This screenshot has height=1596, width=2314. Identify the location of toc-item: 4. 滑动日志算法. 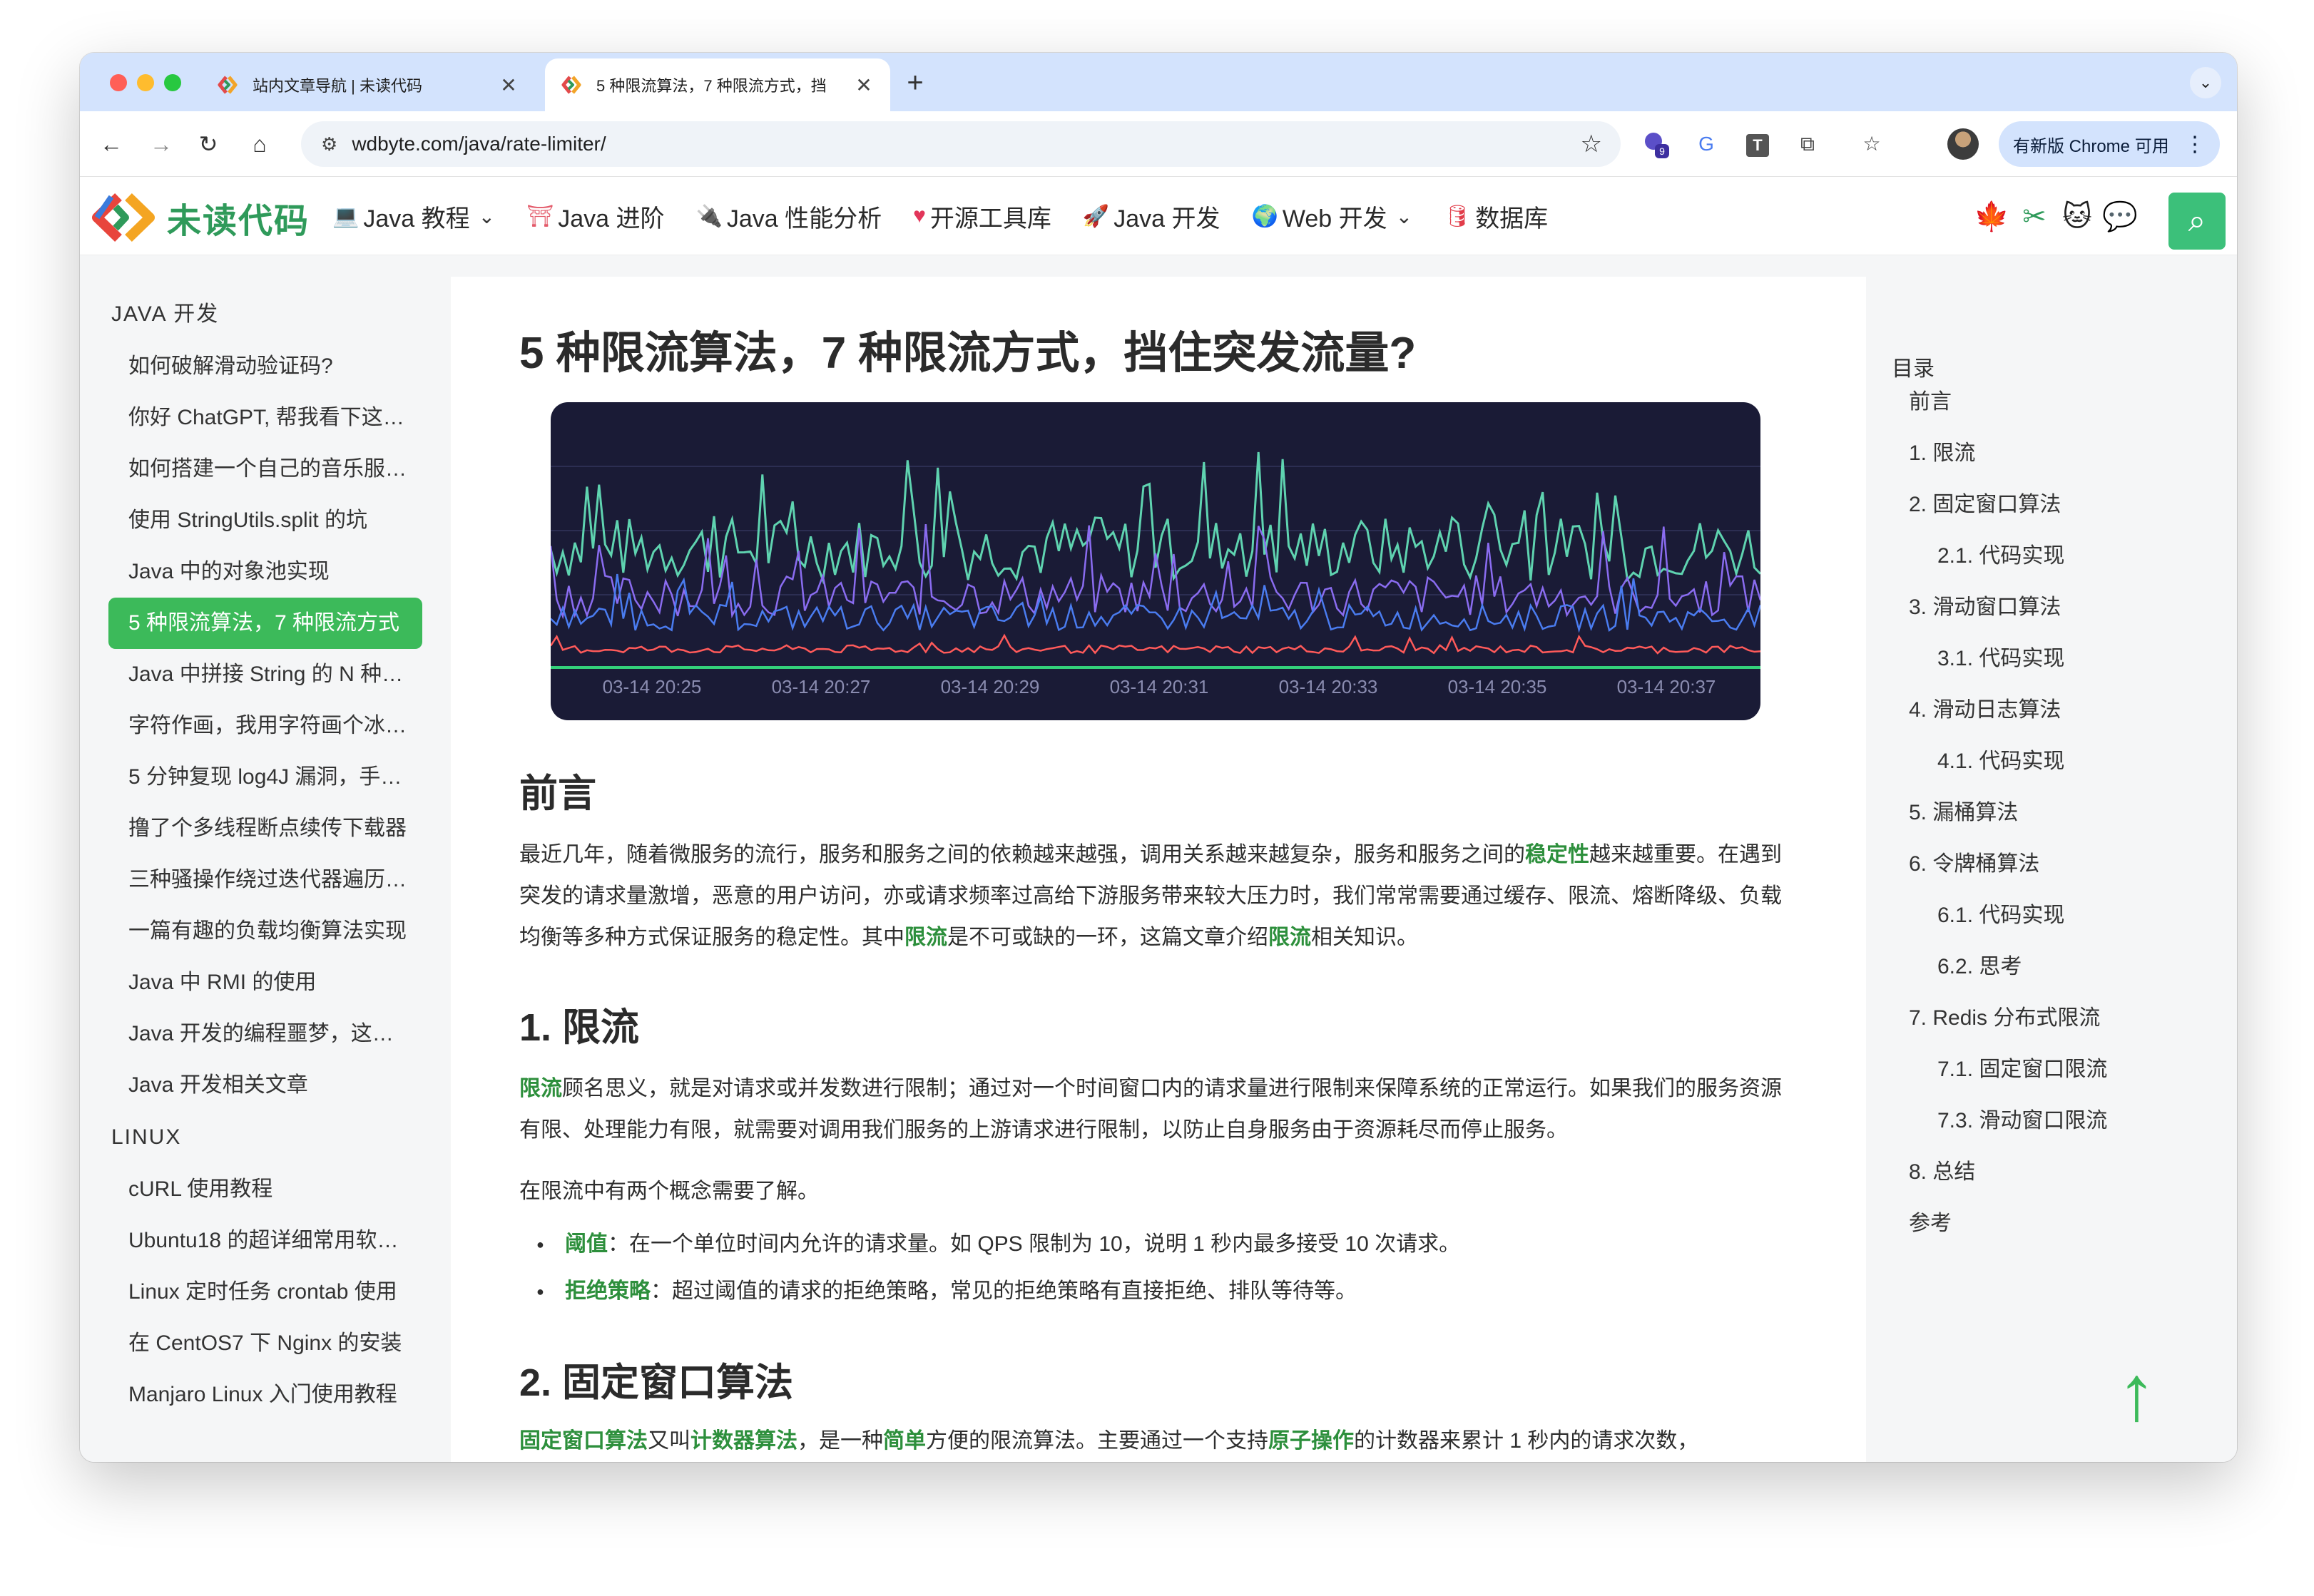
(2058, 710).